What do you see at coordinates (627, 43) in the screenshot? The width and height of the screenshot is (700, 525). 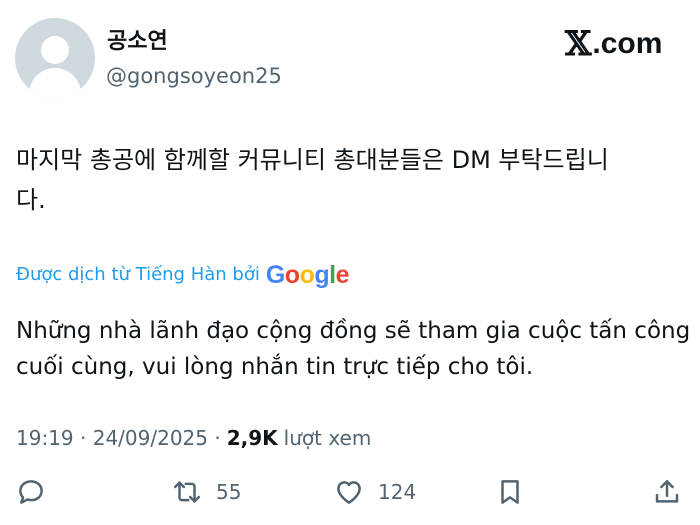 I see `logo-domain-text: .com` at bounding box center [627, 43].